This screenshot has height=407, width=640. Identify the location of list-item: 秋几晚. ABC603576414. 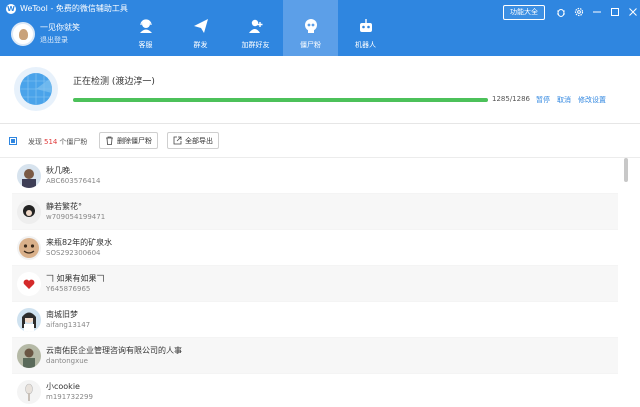
(315, 176).